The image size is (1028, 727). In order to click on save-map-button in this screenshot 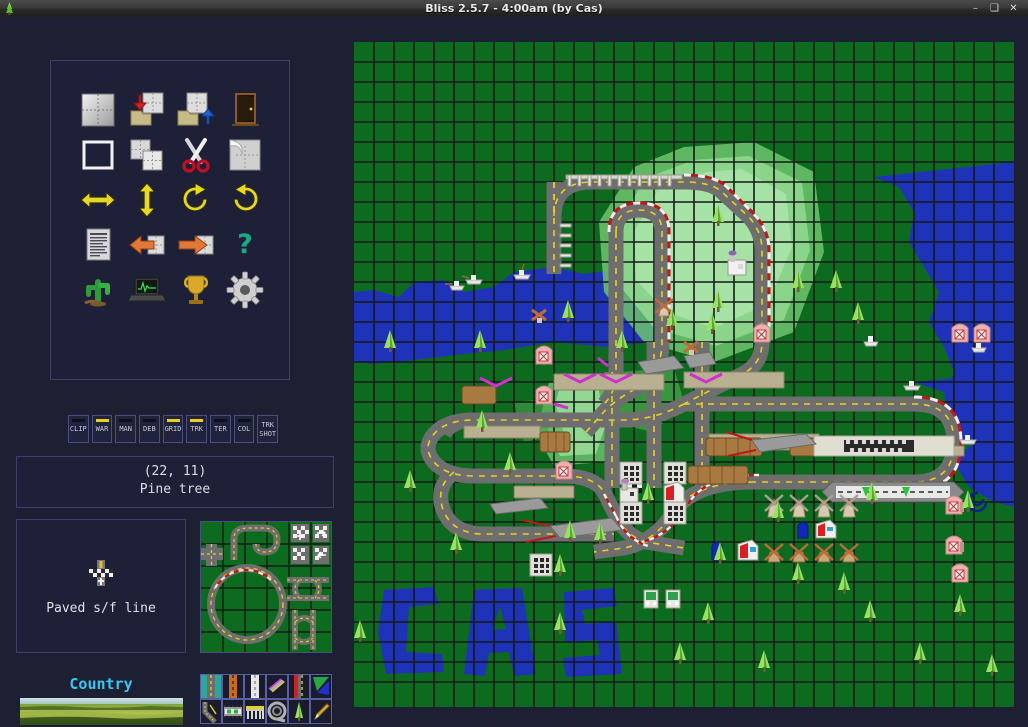, I will do `click(195, 109)`.